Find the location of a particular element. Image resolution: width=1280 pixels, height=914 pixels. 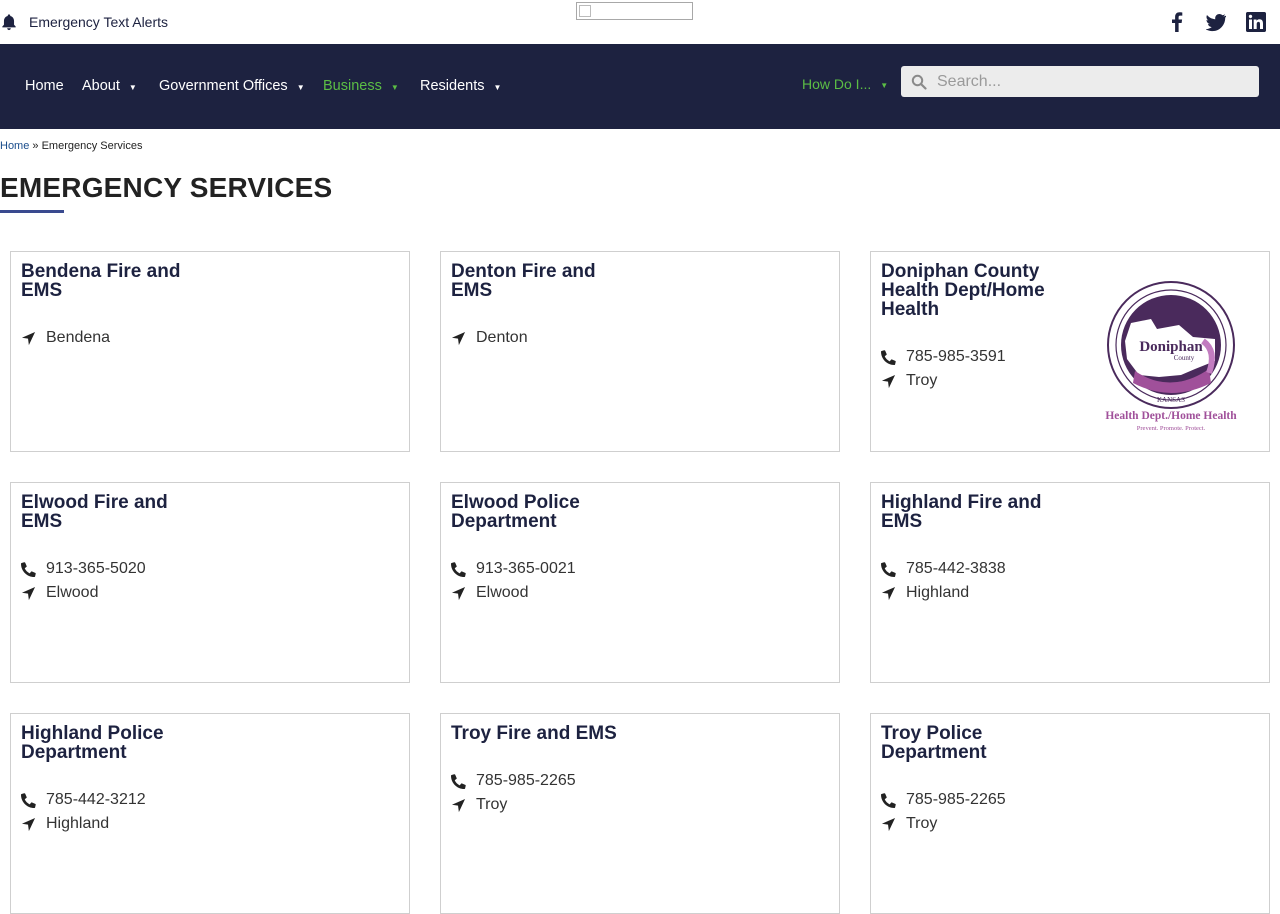

phone-text: 785-442-3212 is located at coordinates (96, 799).